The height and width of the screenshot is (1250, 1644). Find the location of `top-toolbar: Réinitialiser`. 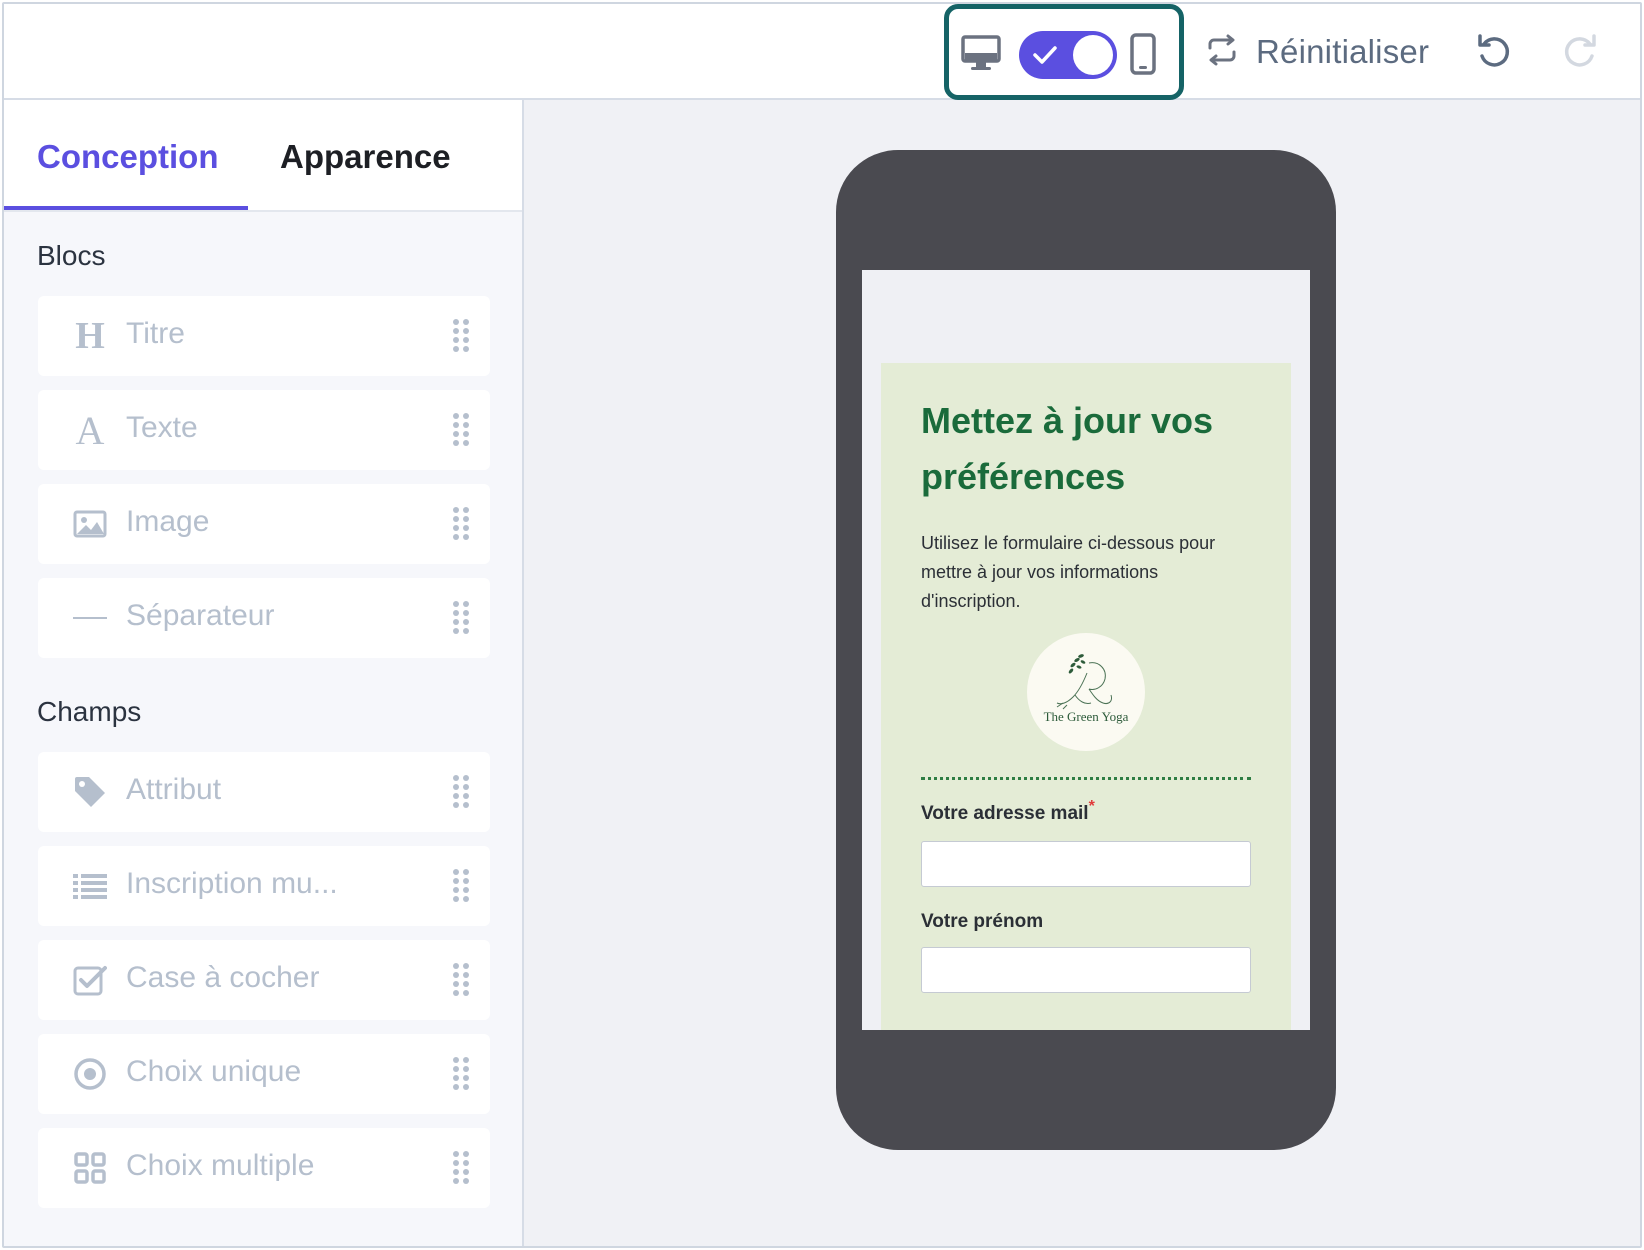

top-toolbar: Réinitialiser is located at coordinates (822, 52).